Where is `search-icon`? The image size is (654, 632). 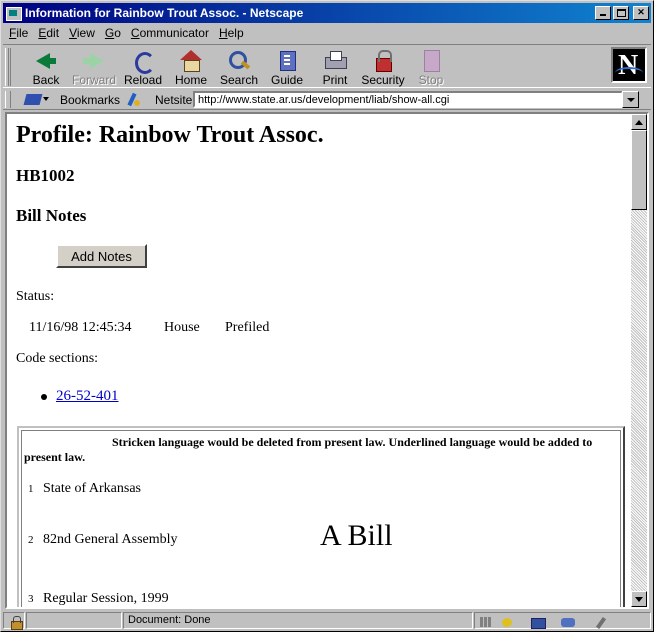 search-icon is located at coordinates (239, 60).